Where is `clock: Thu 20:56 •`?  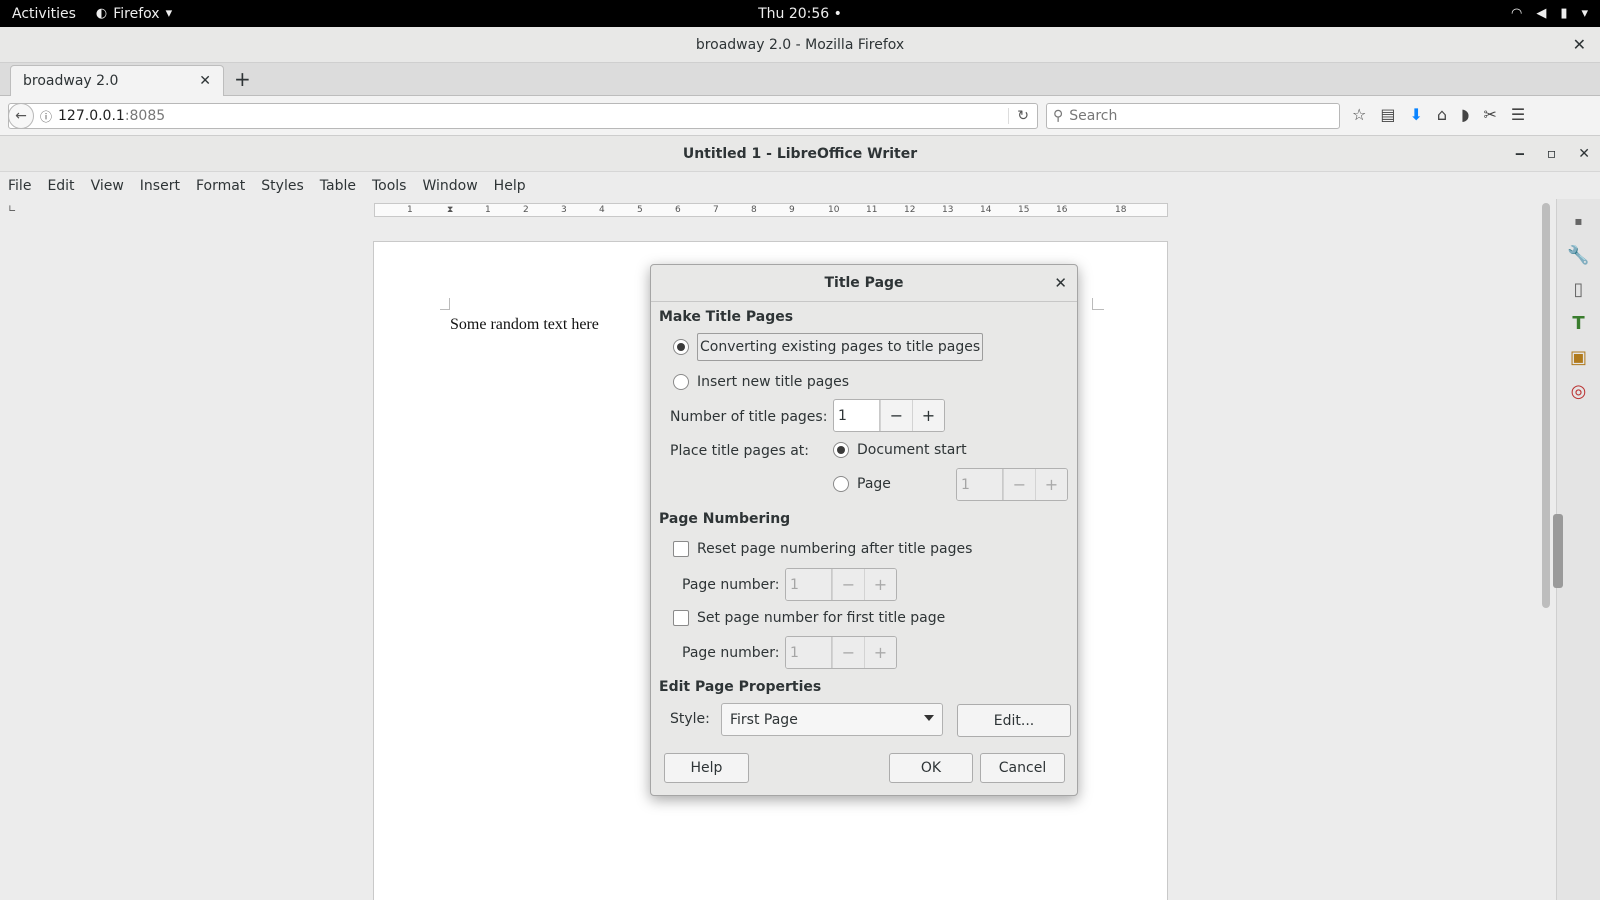 clock: Thu 20:56 • is located at coordinates (800, 14).